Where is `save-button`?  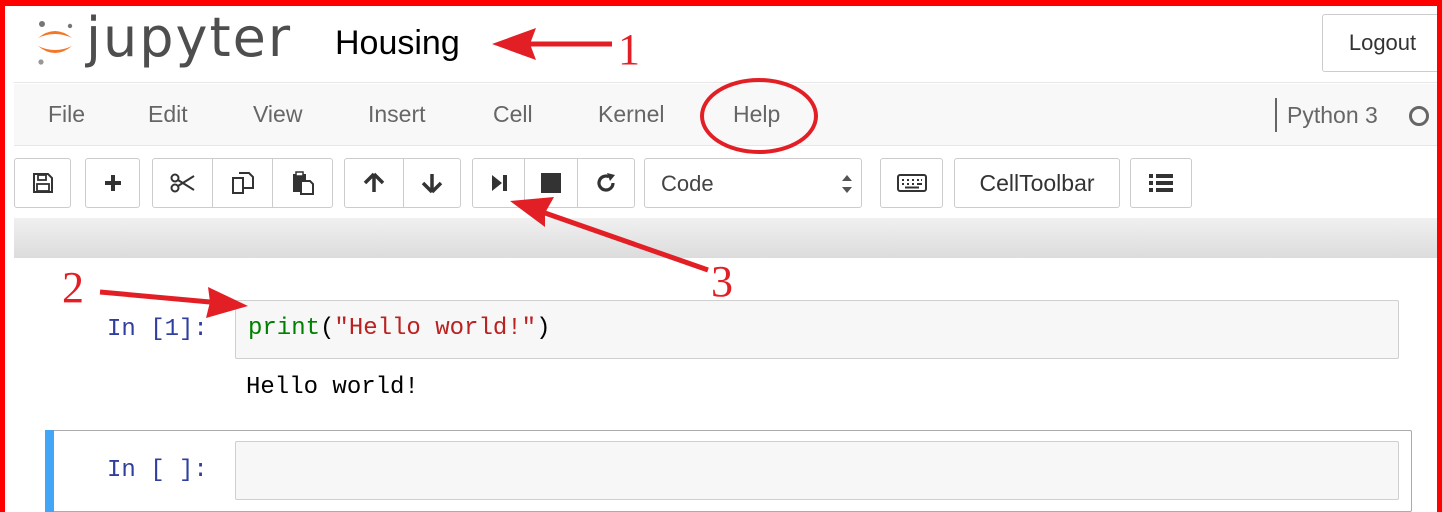
save-button is located at coordinates (42, 183).